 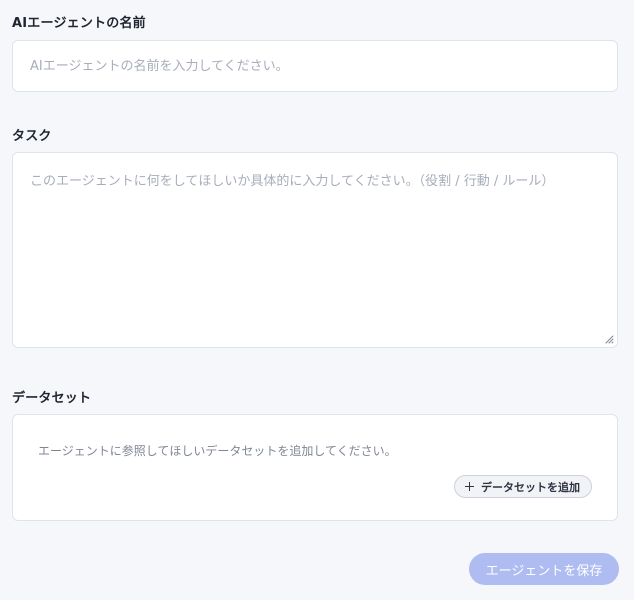 I want to click on save-agent-button: エージェントを保存, so click(x=544, y=569).